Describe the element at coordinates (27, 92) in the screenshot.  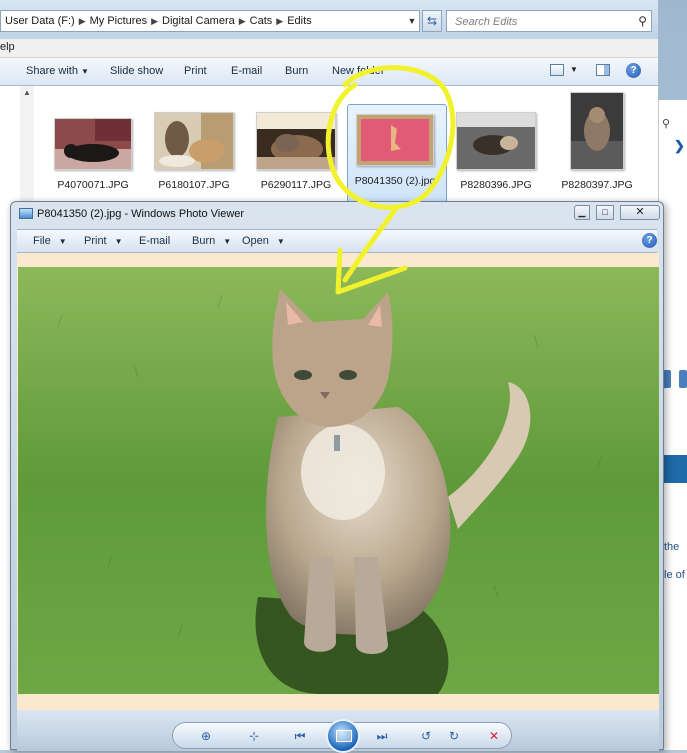
I see `scroll-up-icon: ▲` at that location.